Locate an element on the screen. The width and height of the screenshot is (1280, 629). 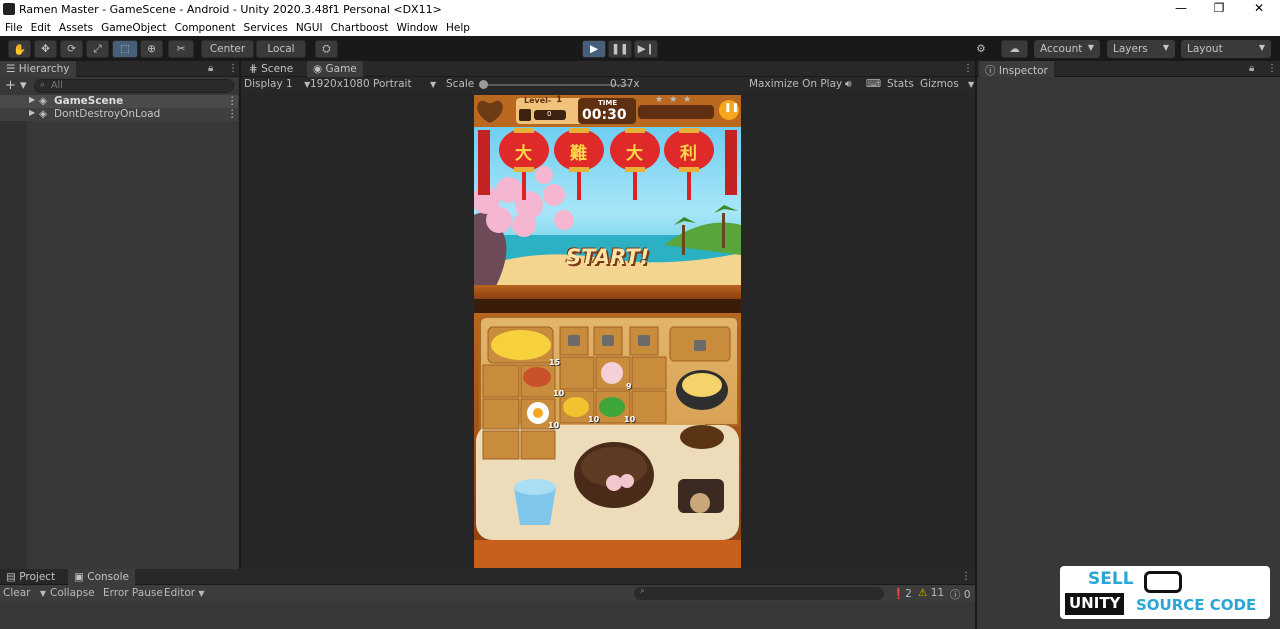
level-value: 1 is located at coordinates (559, 100).